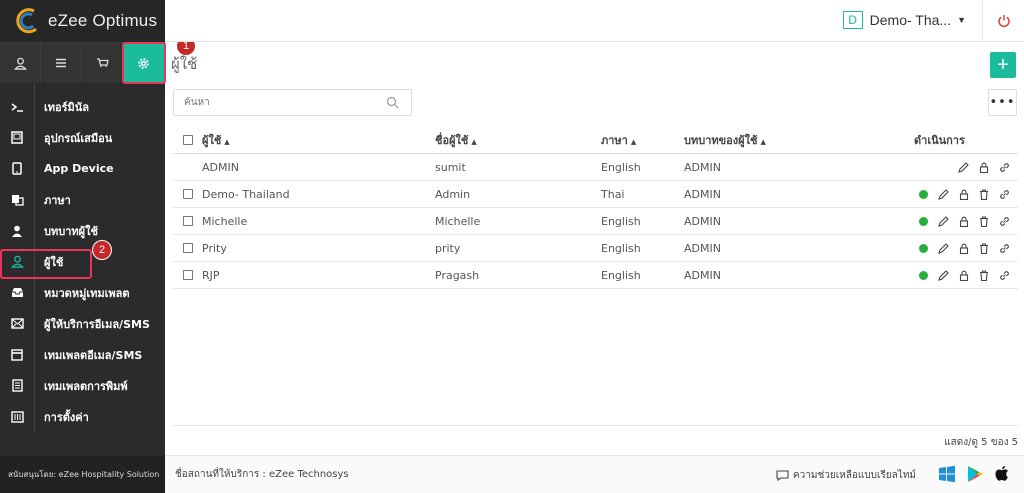 The image size is (1024, 493). I want to click on cell-username: sumit, so click(450, 167).